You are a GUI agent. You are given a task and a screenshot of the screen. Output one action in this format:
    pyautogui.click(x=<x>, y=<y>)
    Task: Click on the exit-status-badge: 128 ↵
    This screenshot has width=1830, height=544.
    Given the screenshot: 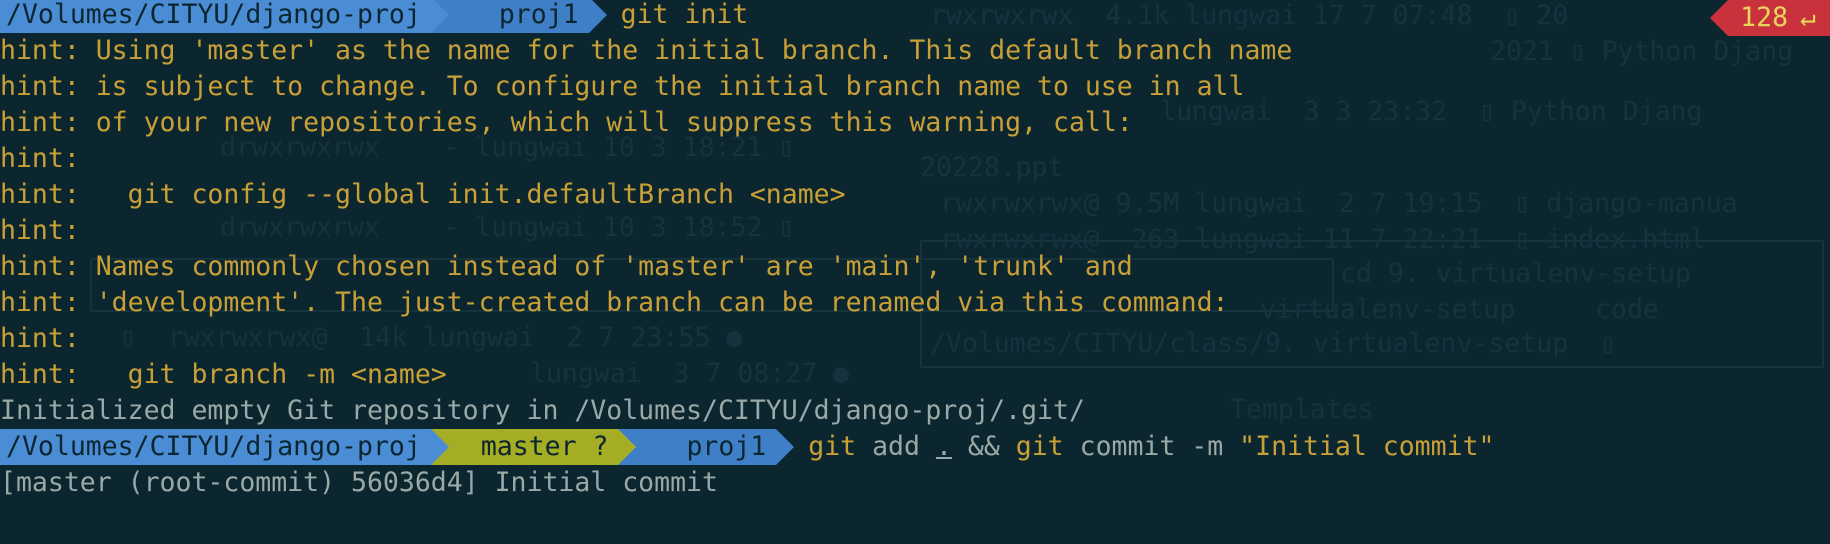 What is the action you would take?
    pyautogui.click(x=1770, y=18)
    